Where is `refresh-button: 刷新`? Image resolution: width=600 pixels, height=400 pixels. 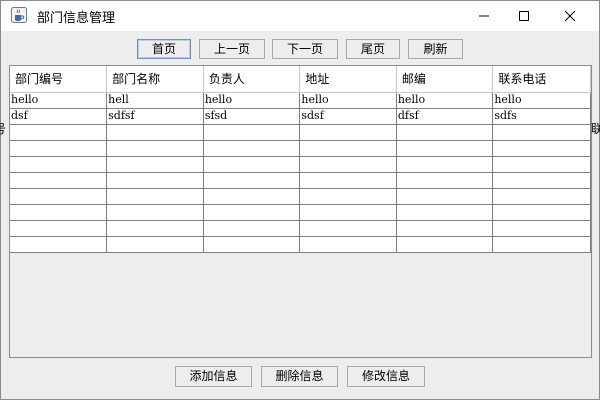 refresh-button: 刷新 is located at coordinates (435, 49).